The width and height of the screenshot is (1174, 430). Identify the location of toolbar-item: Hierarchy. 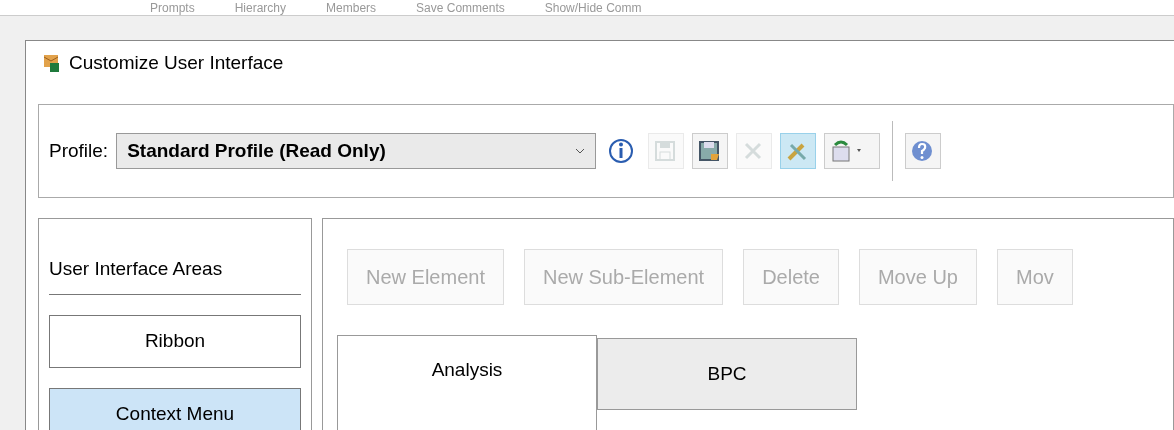
(260, 8).